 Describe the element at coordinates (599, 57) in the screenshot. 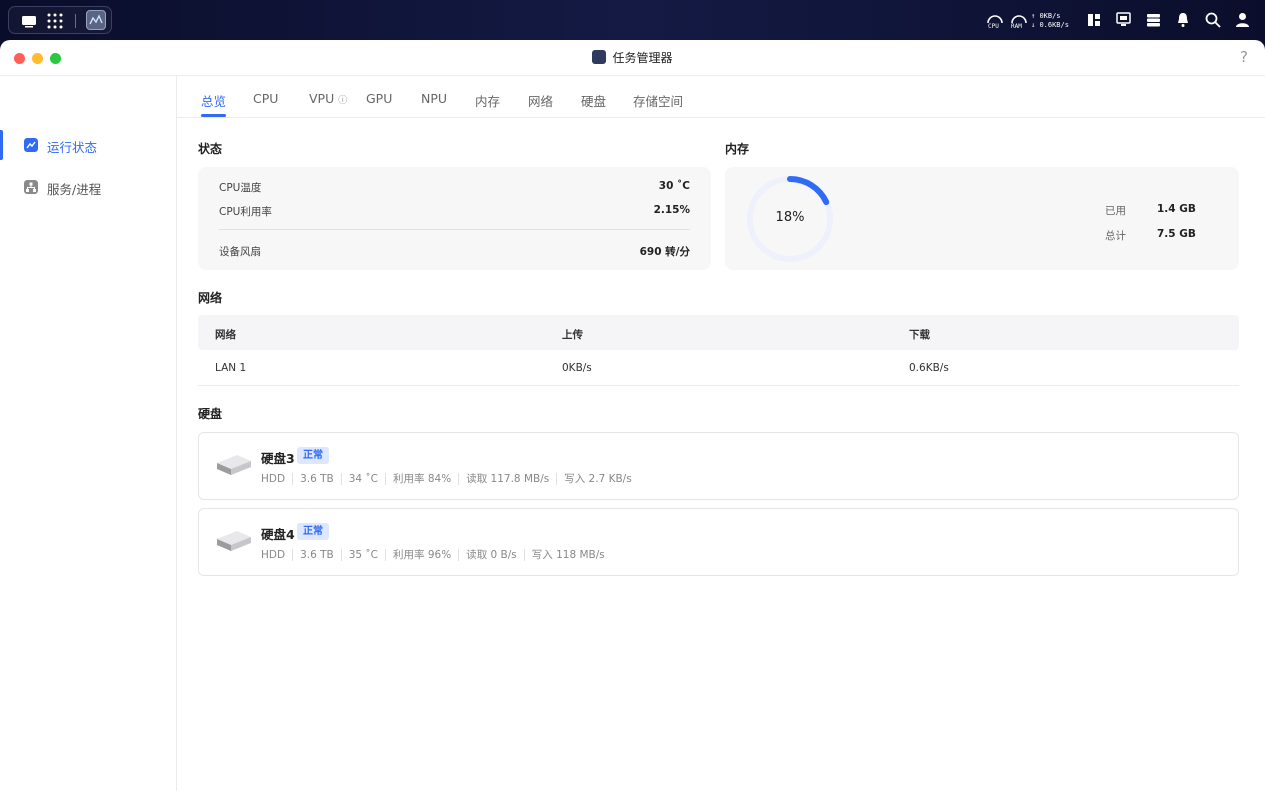

I see `task-manager-app-icon` at that location.